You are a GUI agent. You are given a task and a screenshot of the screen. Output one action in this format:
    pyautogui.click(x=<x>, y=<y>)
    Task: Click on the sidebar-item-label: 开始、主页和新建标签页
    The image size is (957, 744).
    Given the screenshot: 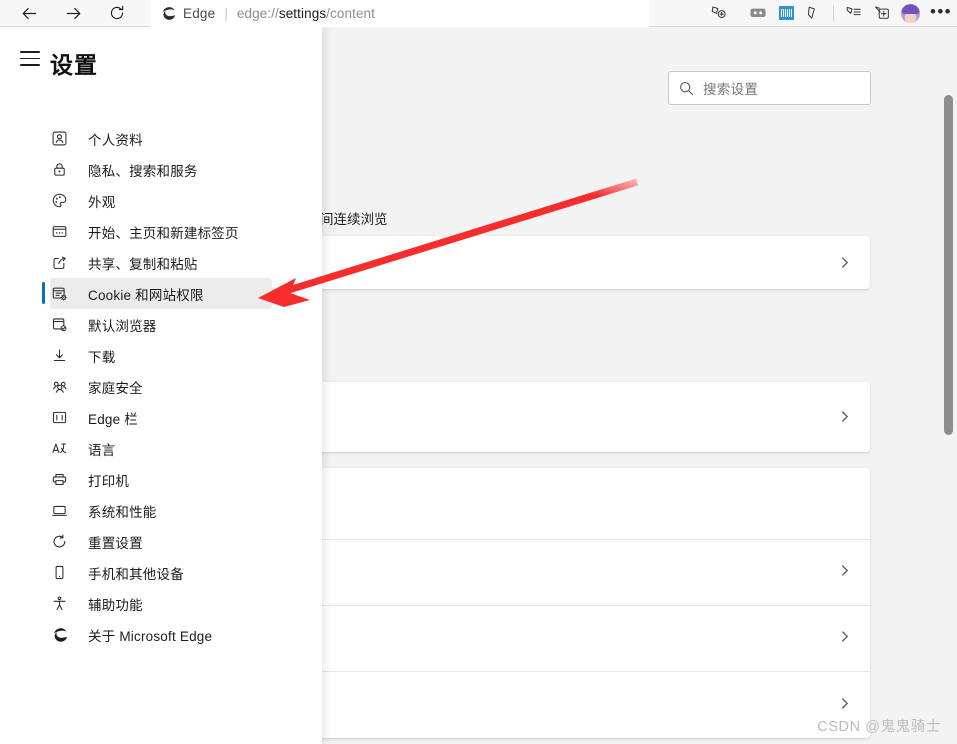 What is the action you would take?
    pyautogui.click(x=163, y=233)
    